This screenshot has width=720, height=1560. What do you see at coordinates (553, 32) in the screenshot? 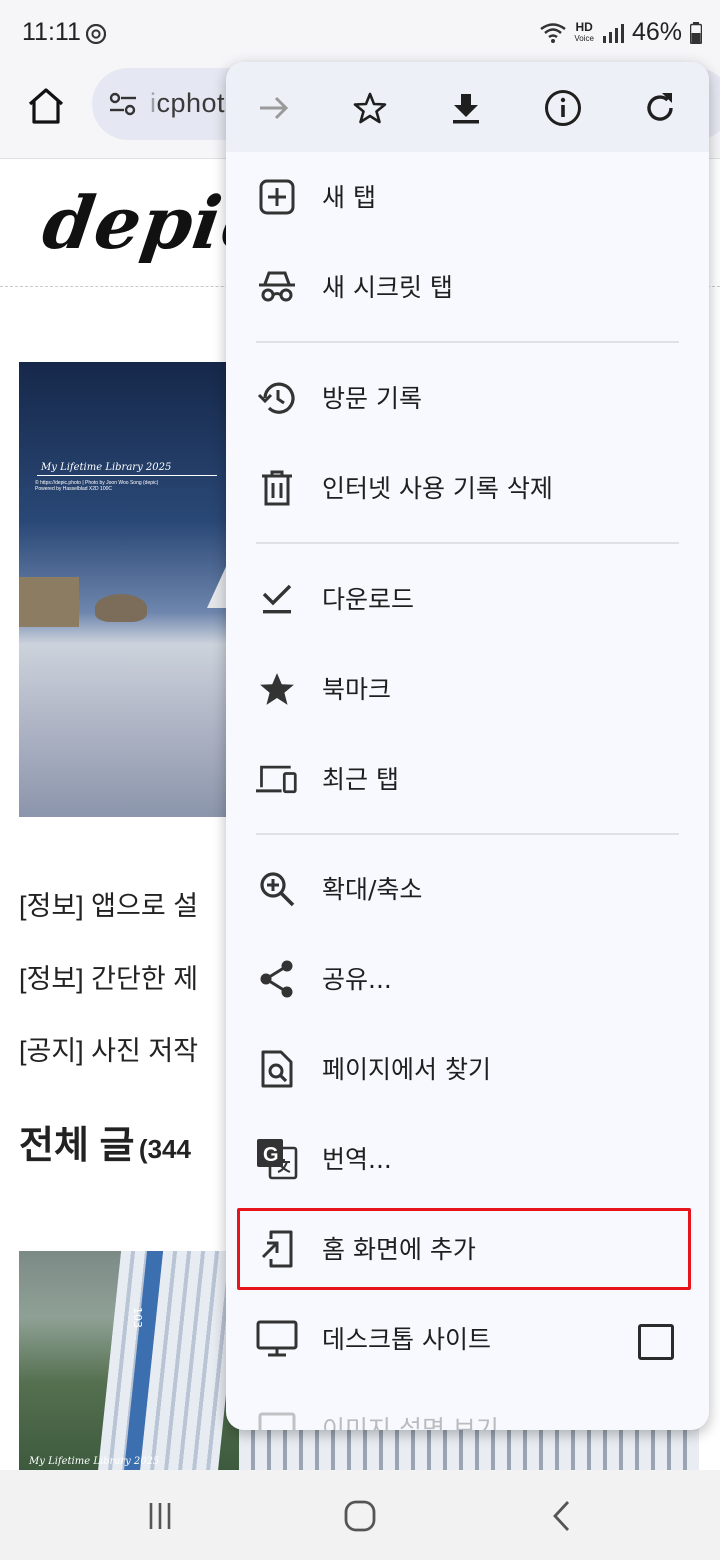
I see `wifi-icon` at bounding box center [553, 32].